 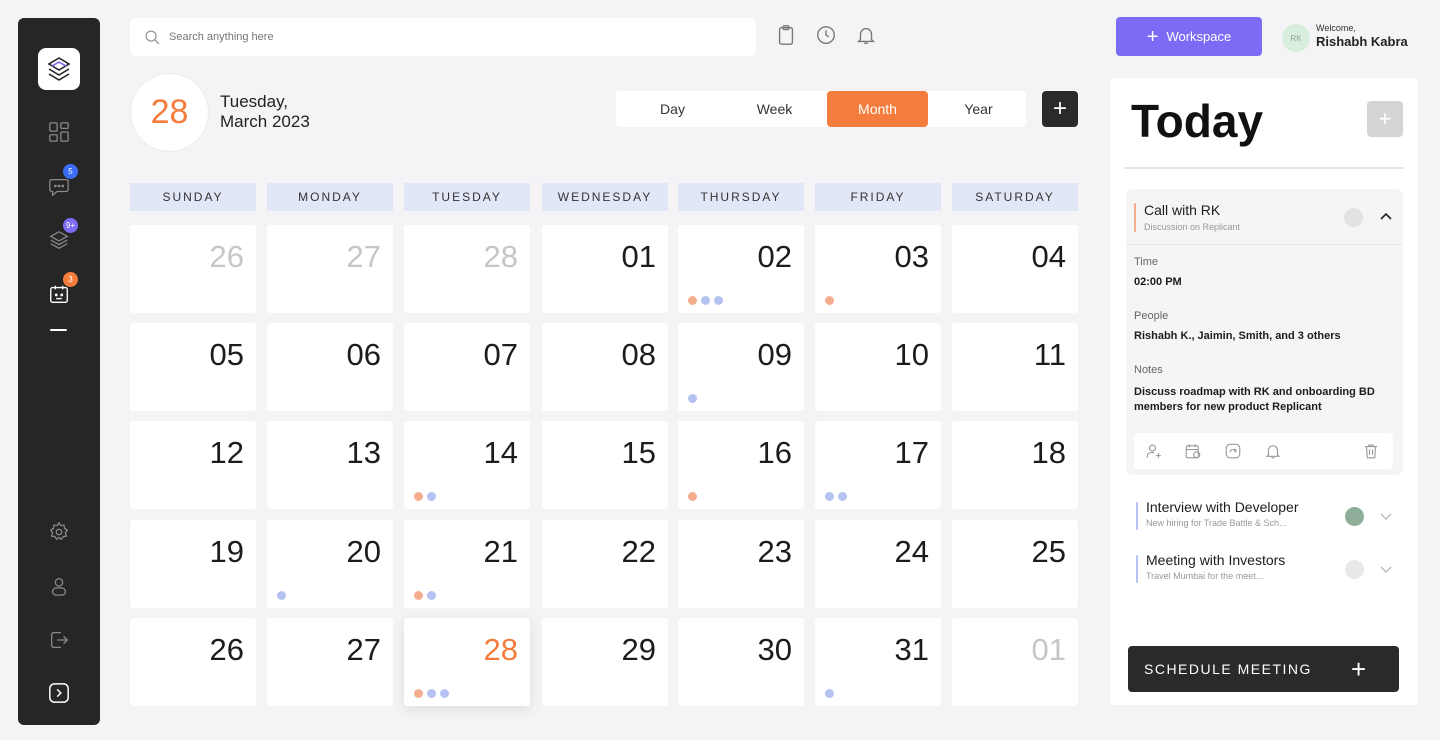 What do you see at coordinates (419, 37) in the screenshot?
I see `search-input` at bounding box center [419, 37].